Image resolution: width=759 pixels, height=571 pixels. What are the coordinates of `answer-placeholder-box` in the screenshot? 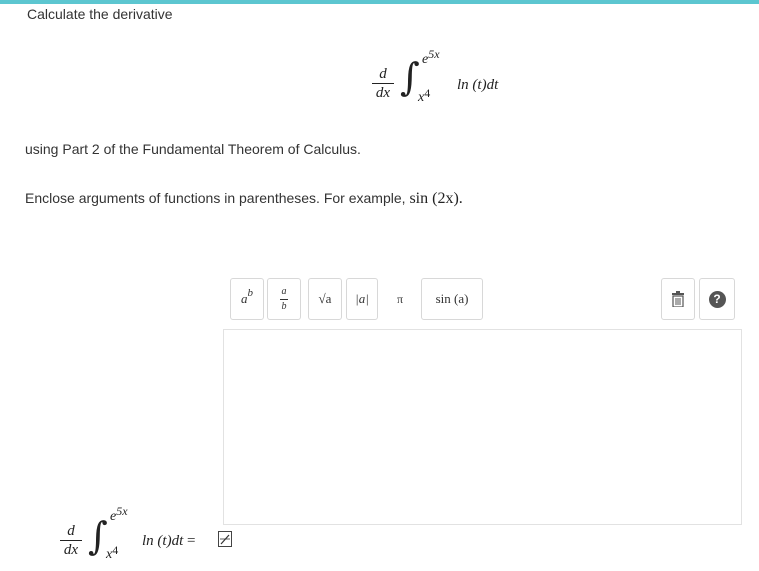 It's located at (225, 539).